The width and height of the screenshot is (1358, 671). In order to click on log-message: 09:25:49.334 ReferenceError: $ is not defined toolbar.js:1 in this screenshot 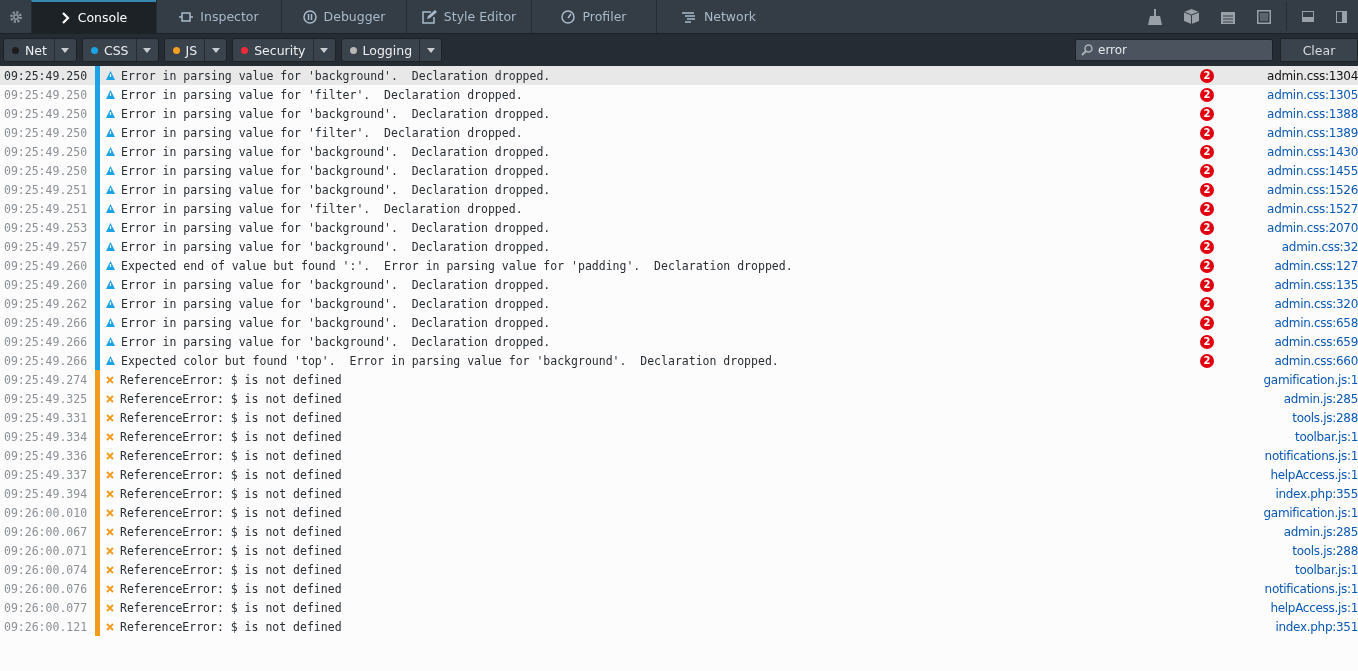, I will do `click(679, 436)`.